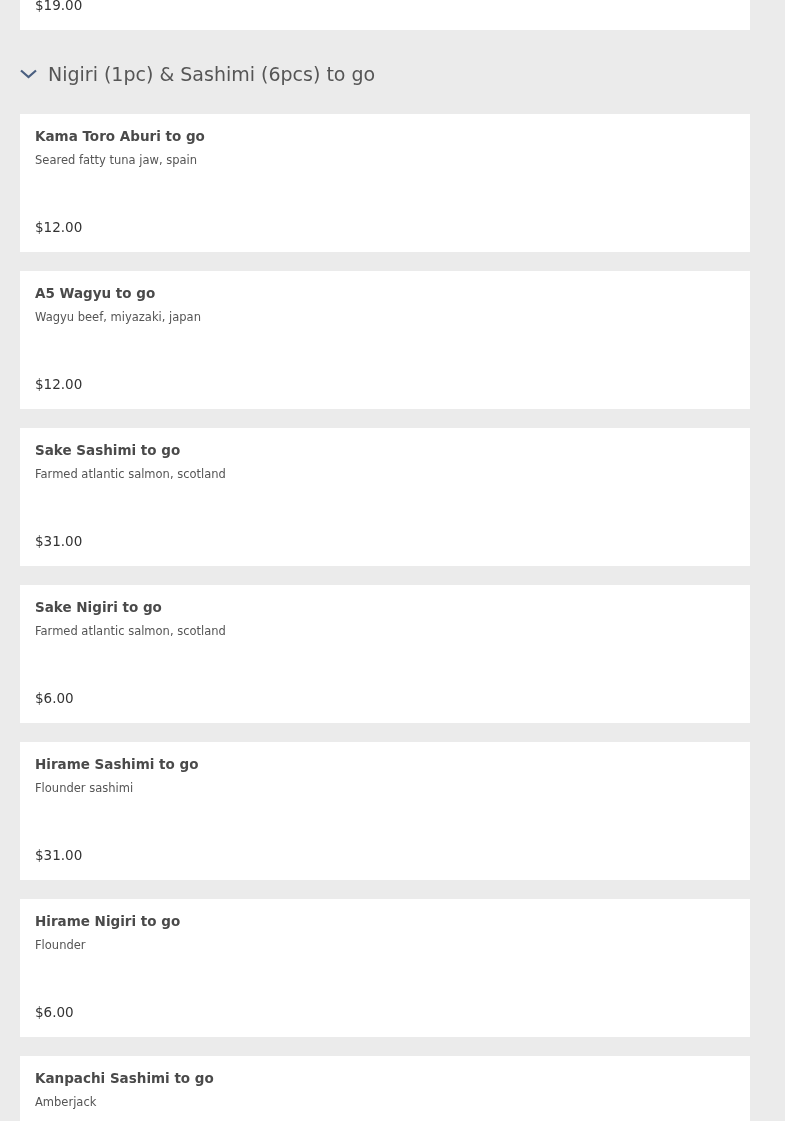 The height and width of the screenshot is (1121, 785). I want to click on item-description: Flounder, so click(61, 945).